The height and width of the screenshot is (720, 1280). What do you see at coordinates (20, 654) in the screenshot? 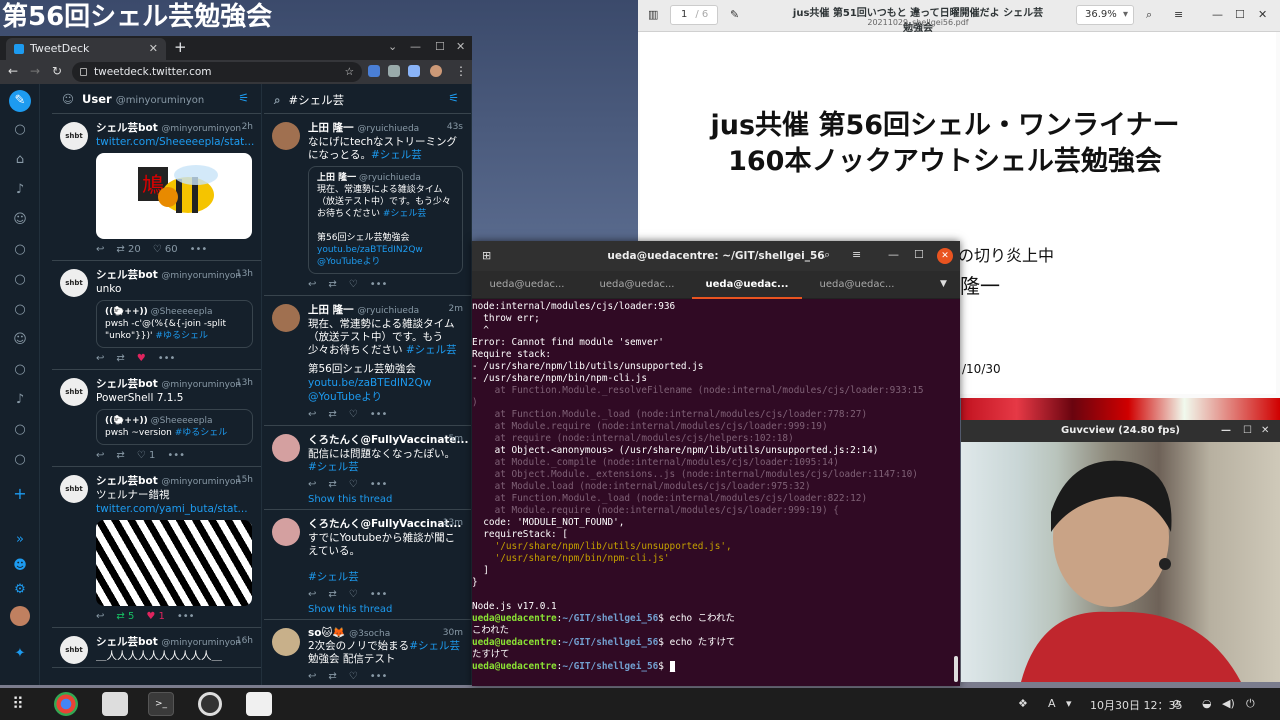
I see `twitter-bird-icon: ✦` at bounding box center [20, 654].